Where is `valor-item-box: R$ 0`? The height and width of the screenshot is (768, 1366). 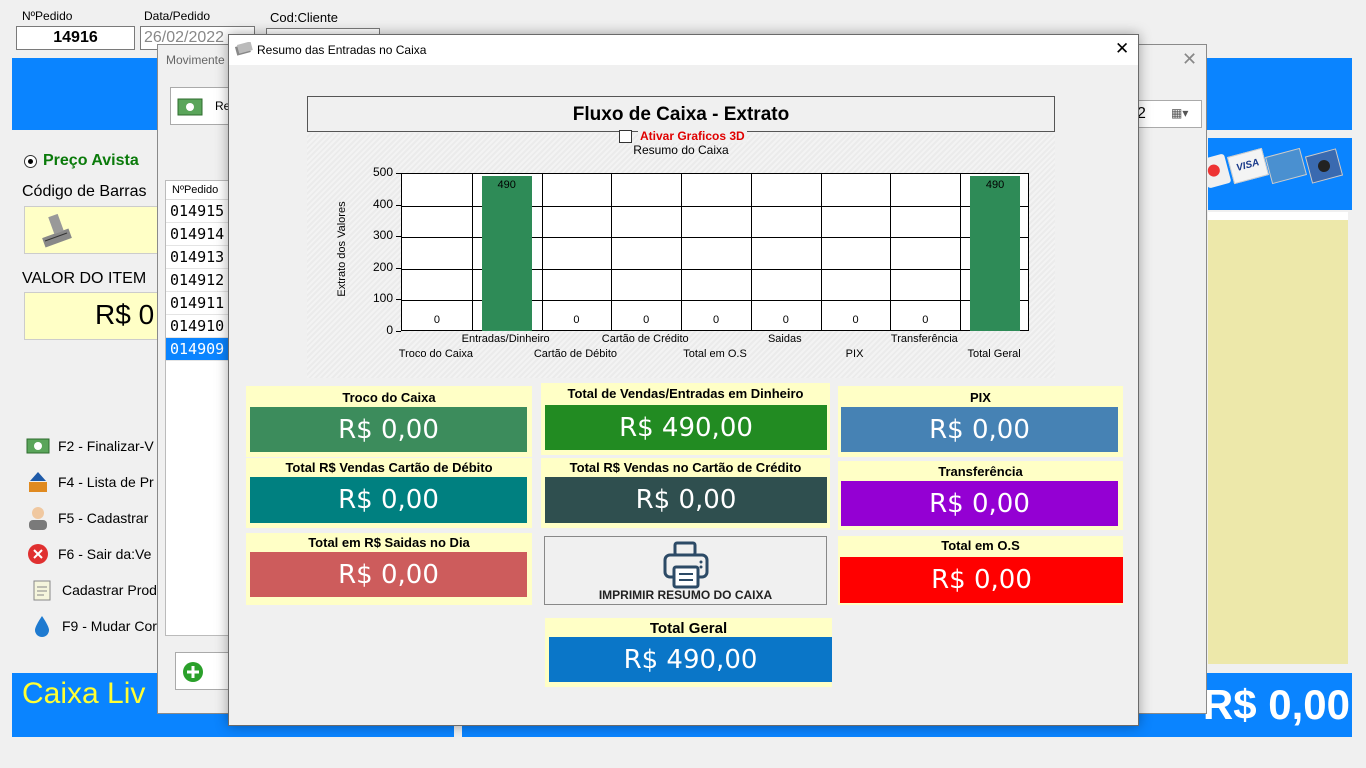 valor-item-box: R$ 0 is located at coordinates (93, 316).